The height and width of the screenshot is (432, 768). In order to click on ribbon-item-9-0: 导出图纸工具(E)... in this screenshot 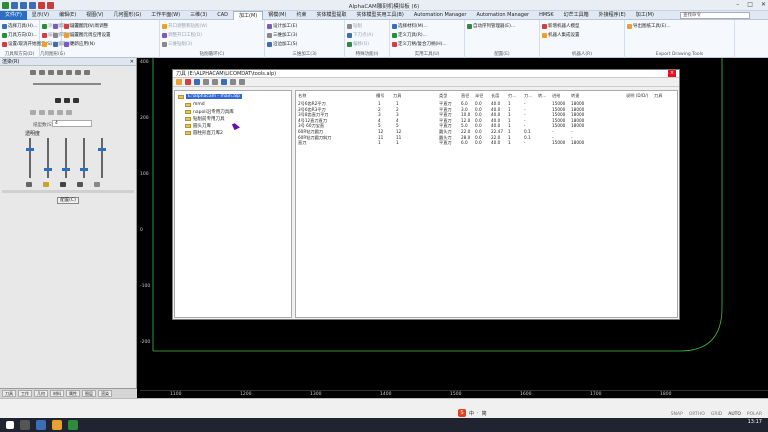, I will do `click(649, 26)`.